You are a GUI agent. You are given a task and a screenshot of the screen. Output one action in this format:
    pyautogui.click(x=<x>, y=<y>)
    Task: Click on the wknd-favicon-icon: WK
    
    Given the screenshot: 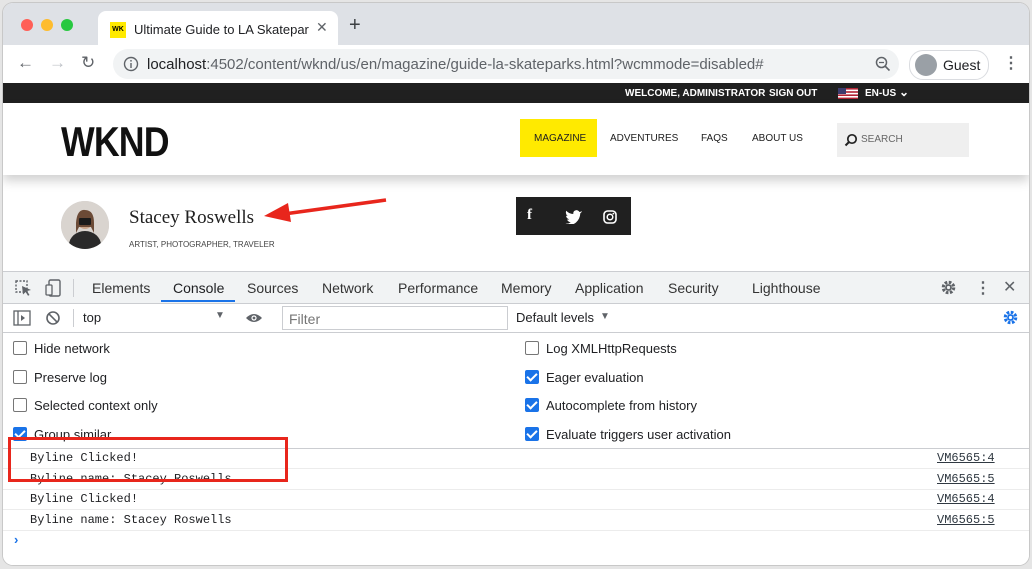 What is the action you would take?
    pyautogui.click(x=118, y=30)
    